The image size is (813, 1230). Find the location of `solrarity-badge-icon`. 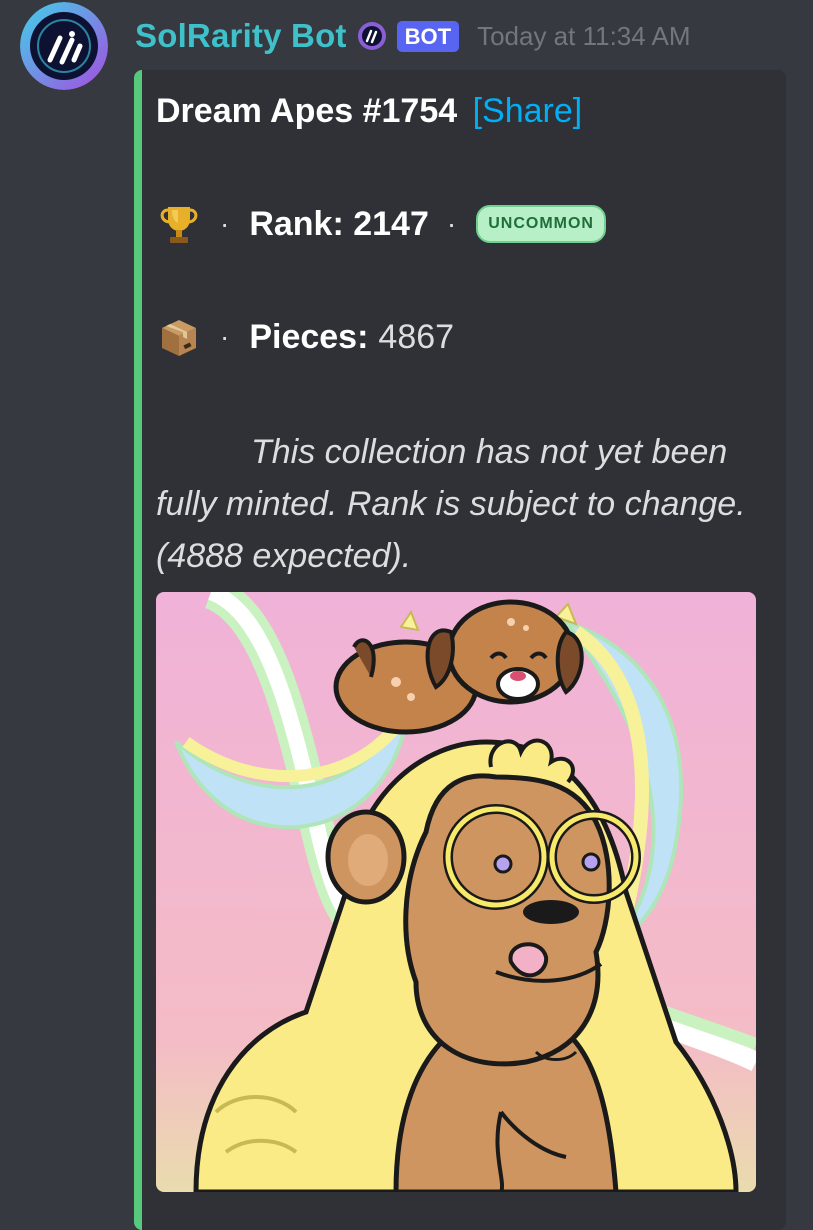

solrarity-badge-icon is located at coordinates (372, 36).